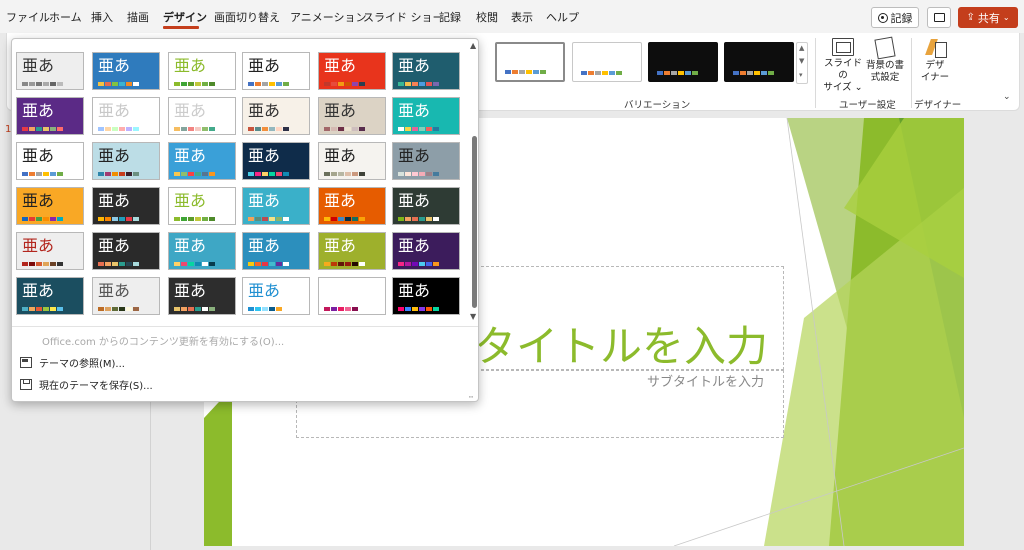 This screenshot has width=1024, height=550. Describe the element at coordinates (938, 105) in the screenshot. I see `designer-group-label: デザイナー` at that location.